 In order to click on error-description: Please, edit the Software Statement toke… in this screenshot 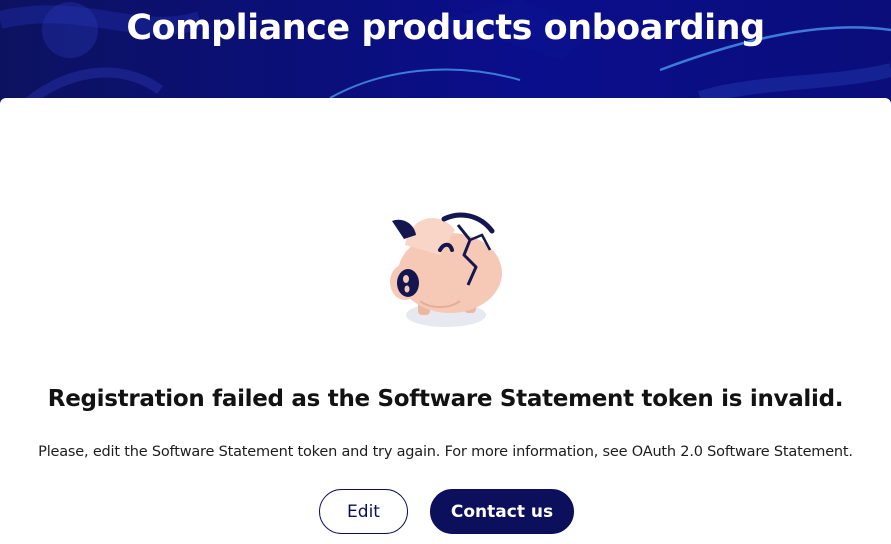, I will do `click(445, 452)`.